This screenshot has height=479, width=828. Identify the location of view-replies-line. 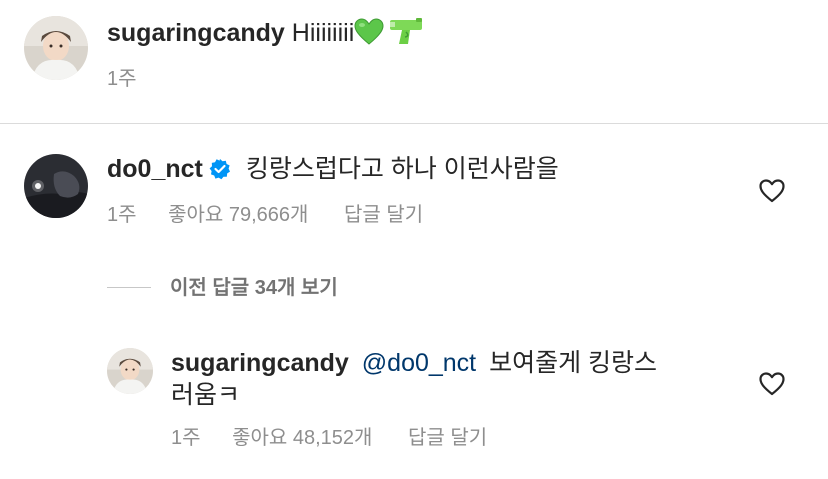
(129, 287).